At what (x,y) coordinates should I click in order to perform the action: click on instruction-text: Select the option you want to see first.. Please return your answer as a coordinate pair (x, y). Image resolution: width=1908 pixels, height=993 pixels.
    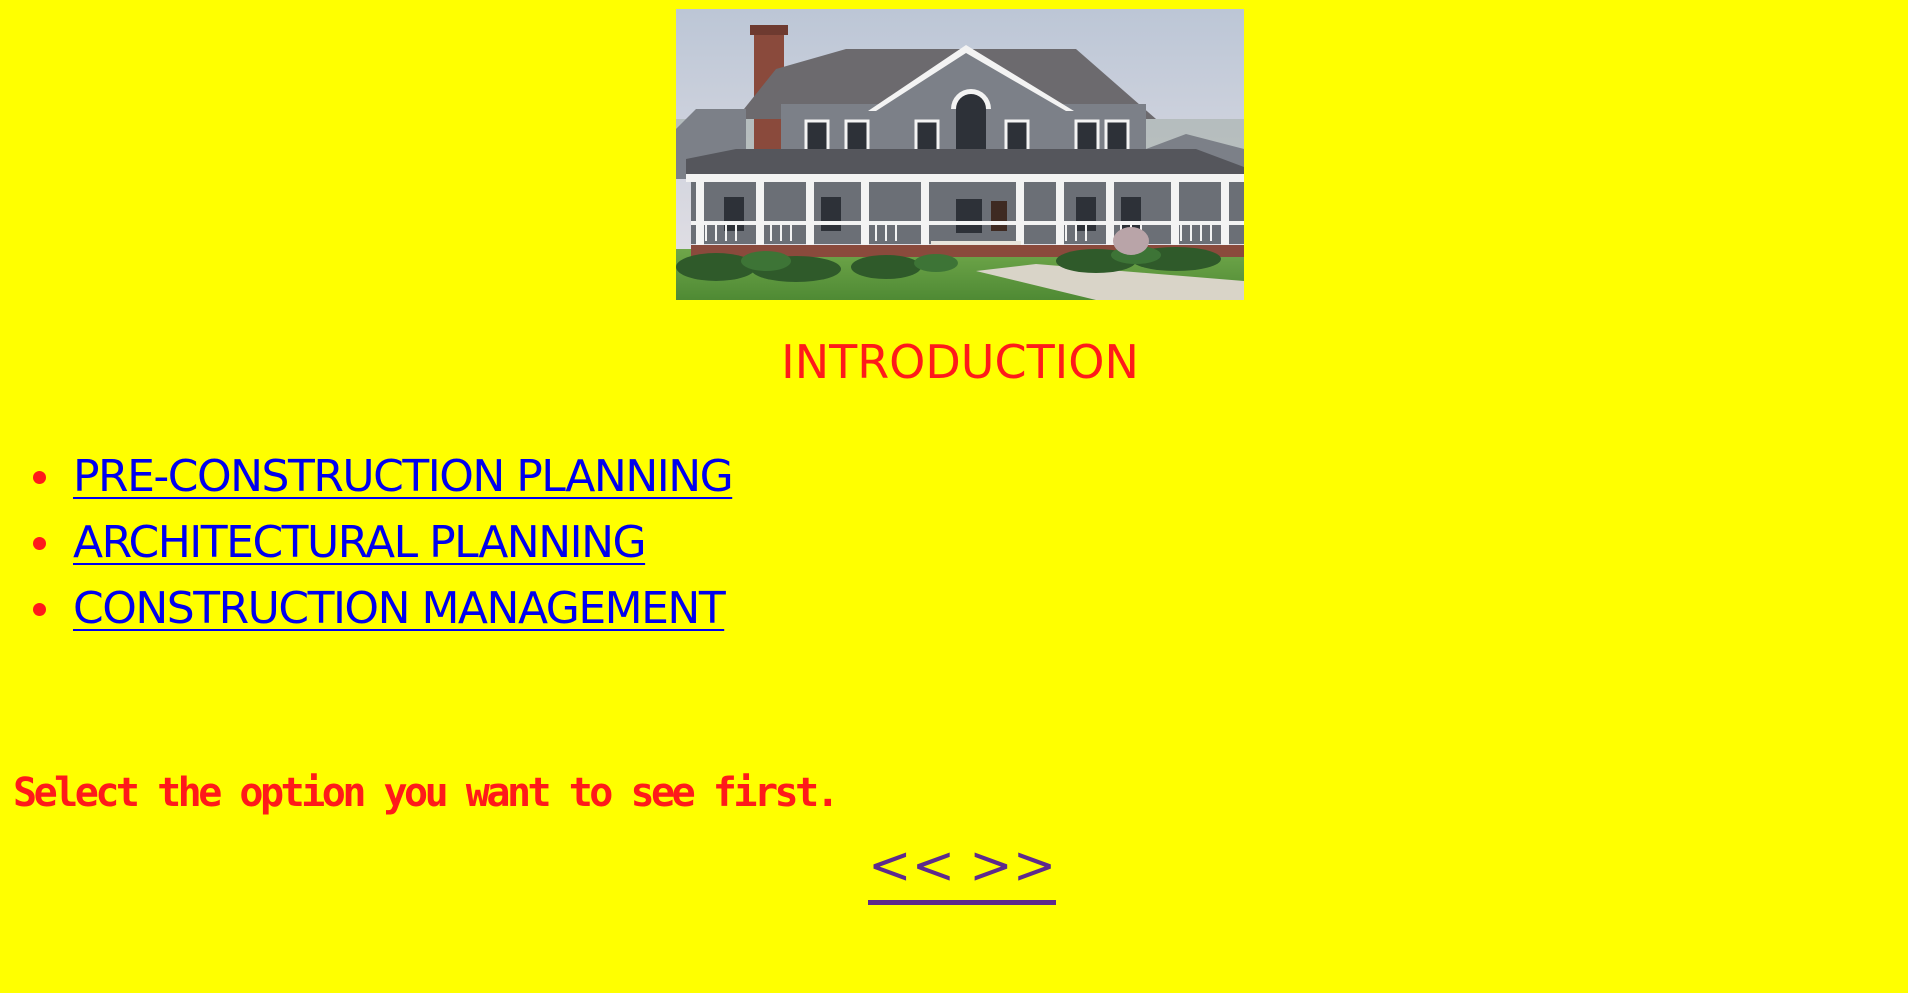
    Looking at the image, I should click on (426, 793).